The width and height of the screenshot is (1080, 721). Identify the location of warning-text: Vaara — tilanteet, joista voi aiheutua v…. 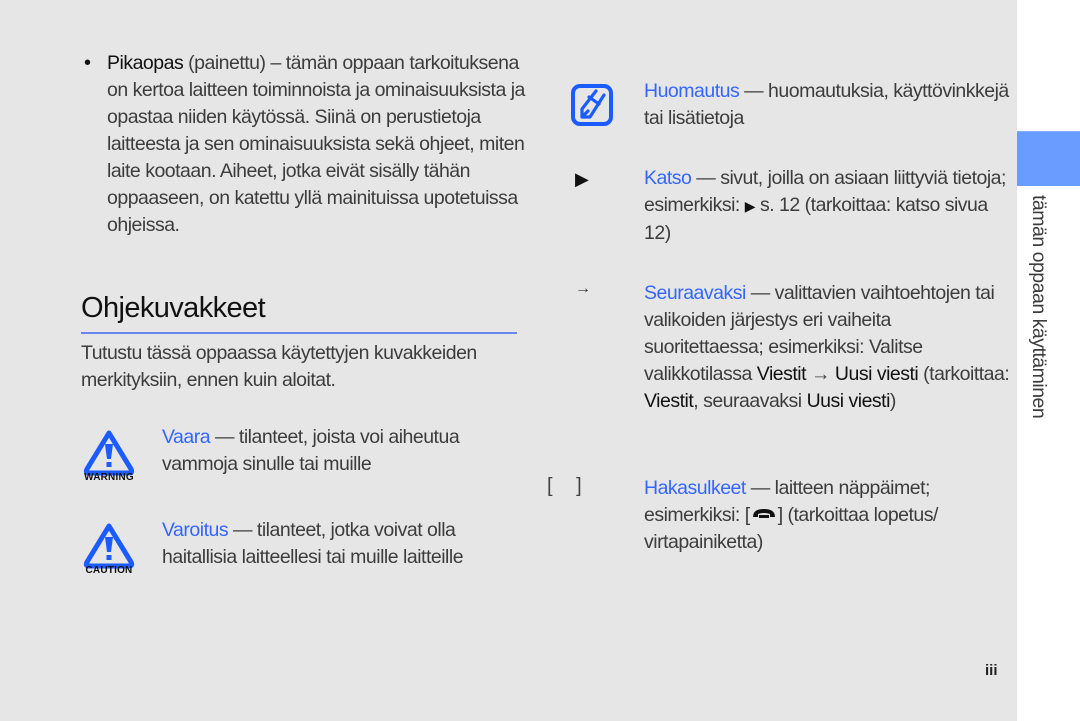
(342, 451).